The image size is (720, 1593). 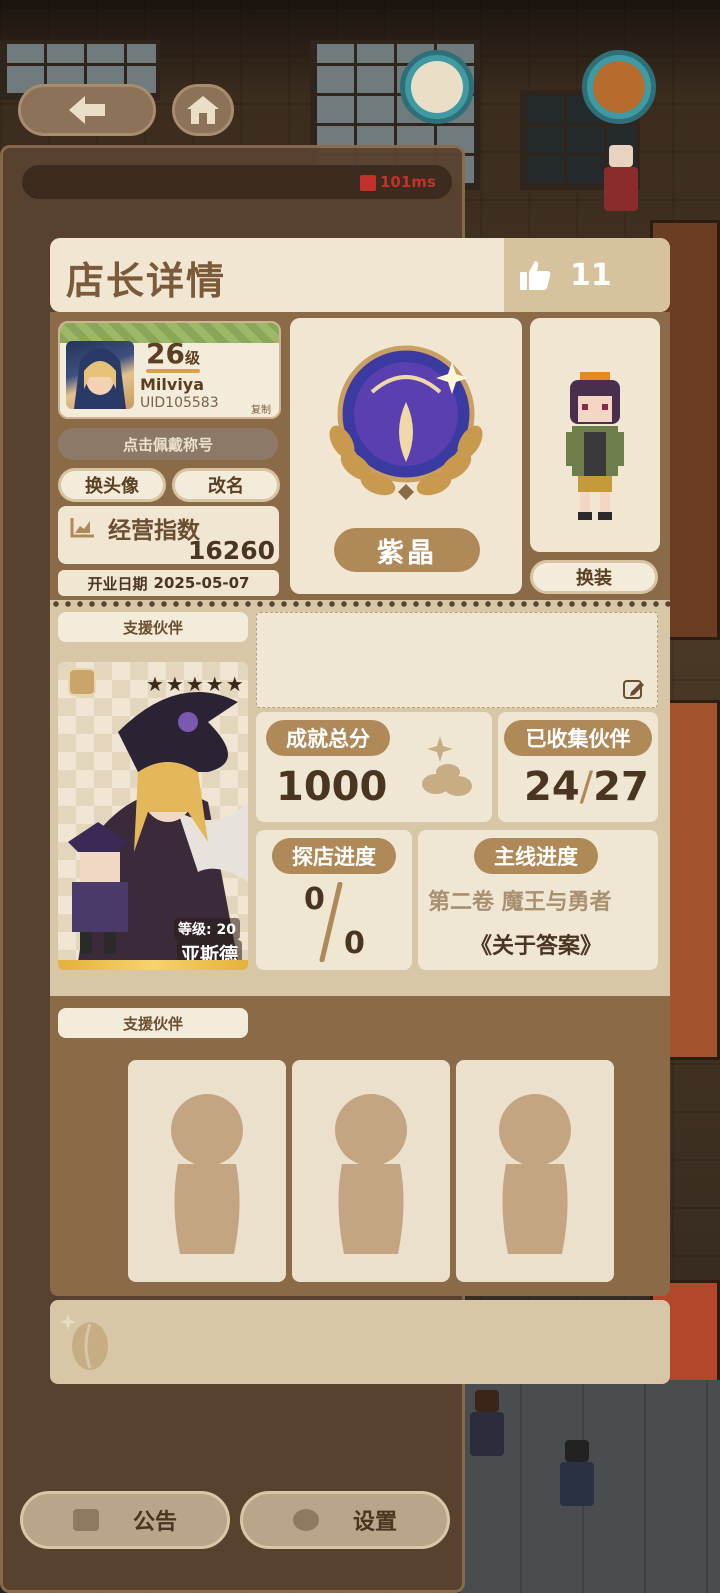 I want to click on arrow-left-icon, so click(x=87, y=110).